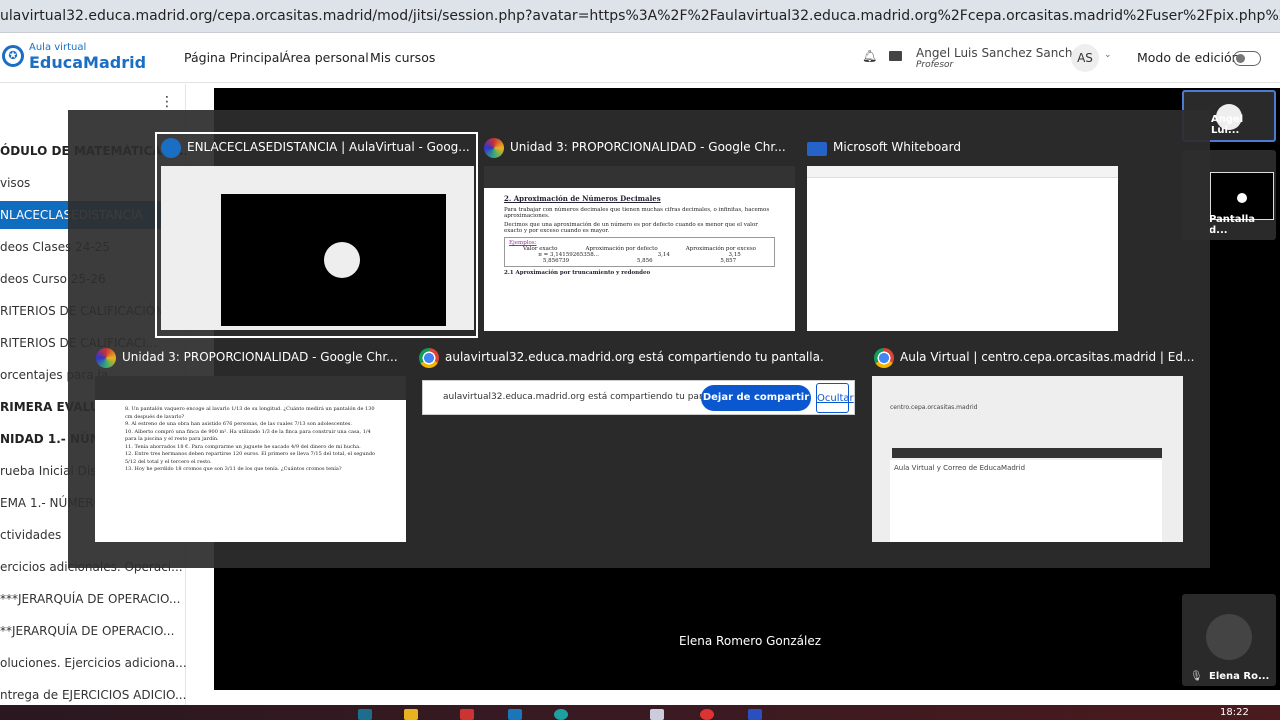 The image size is (1280, 720). What do you see at coordinates (13, 56) in the screenshot?
I see `educamadrid-logo-icon: ✪` at bounding box center [13, 56].